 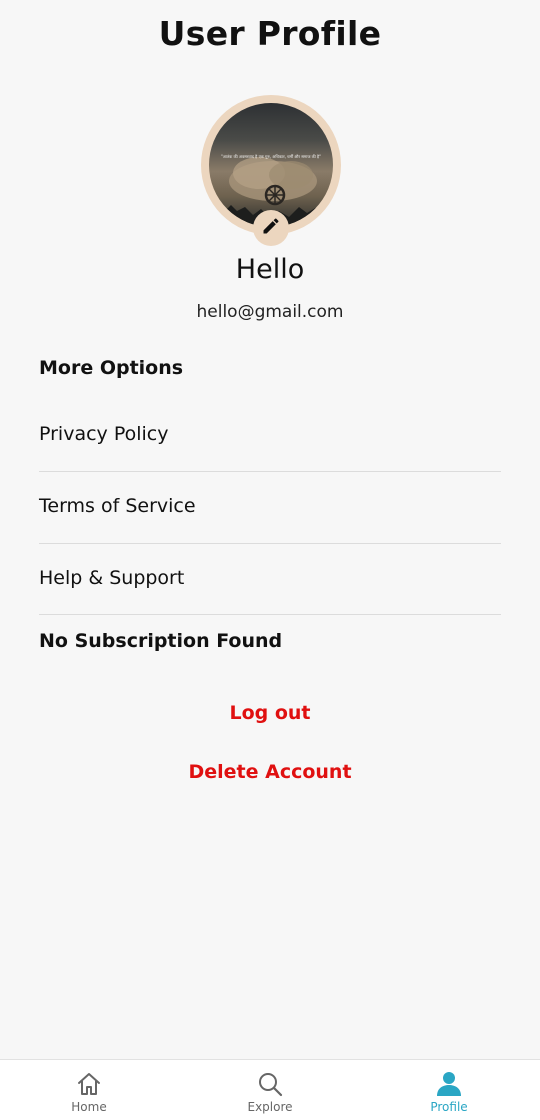 What do you see at coordinates (270, 772) in the screenshot?
I see `delete-account-button: Delete Account` at bounding box center [270, 772].